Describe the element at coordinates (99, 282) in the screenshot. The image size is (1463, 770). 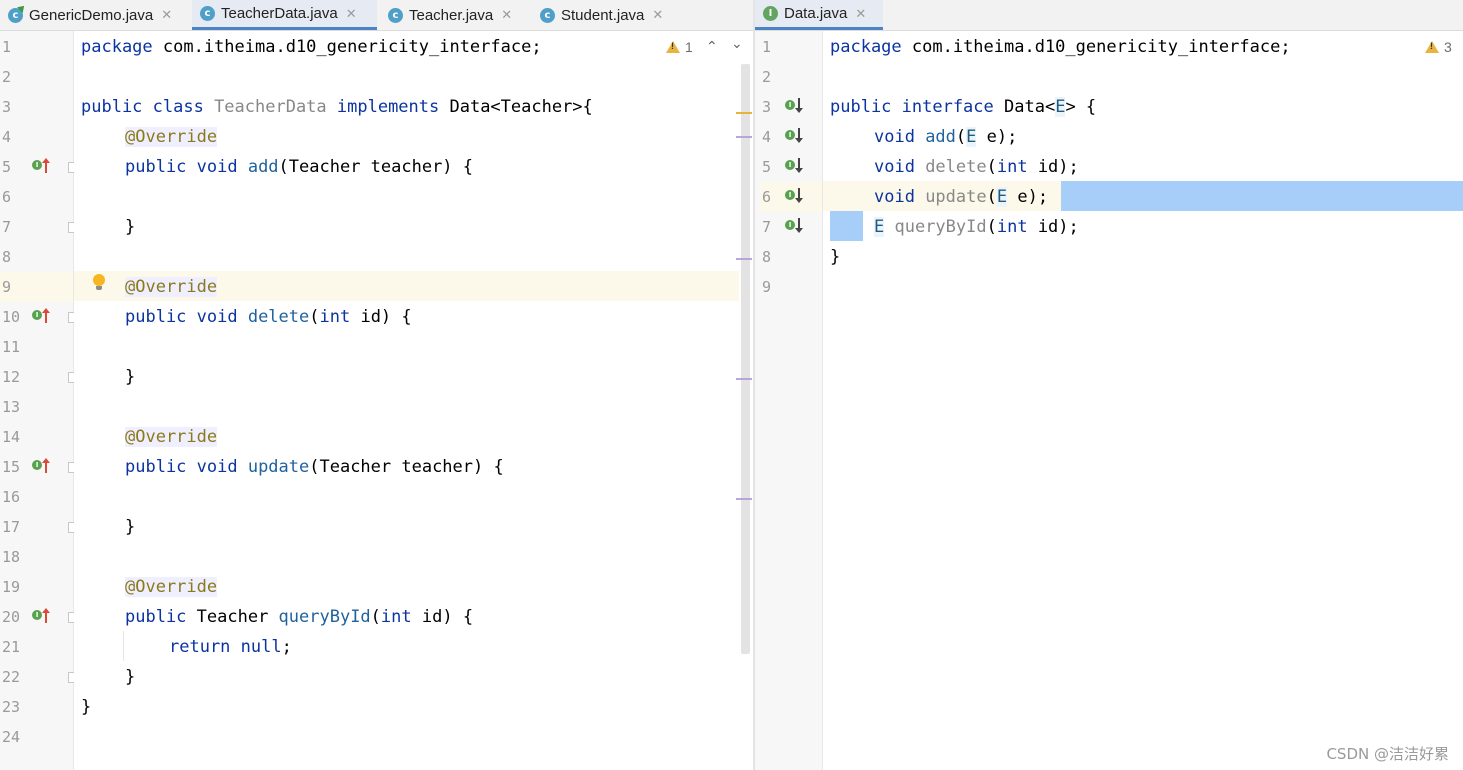
I see `lightbulb-icon` at that location.